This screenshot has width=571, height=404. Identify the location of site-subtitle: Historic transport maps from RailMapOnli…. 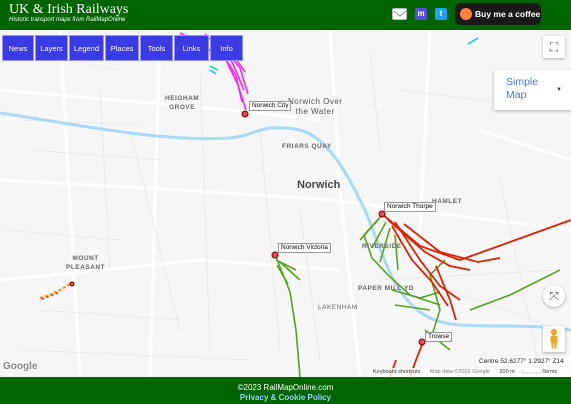
(67, 20).